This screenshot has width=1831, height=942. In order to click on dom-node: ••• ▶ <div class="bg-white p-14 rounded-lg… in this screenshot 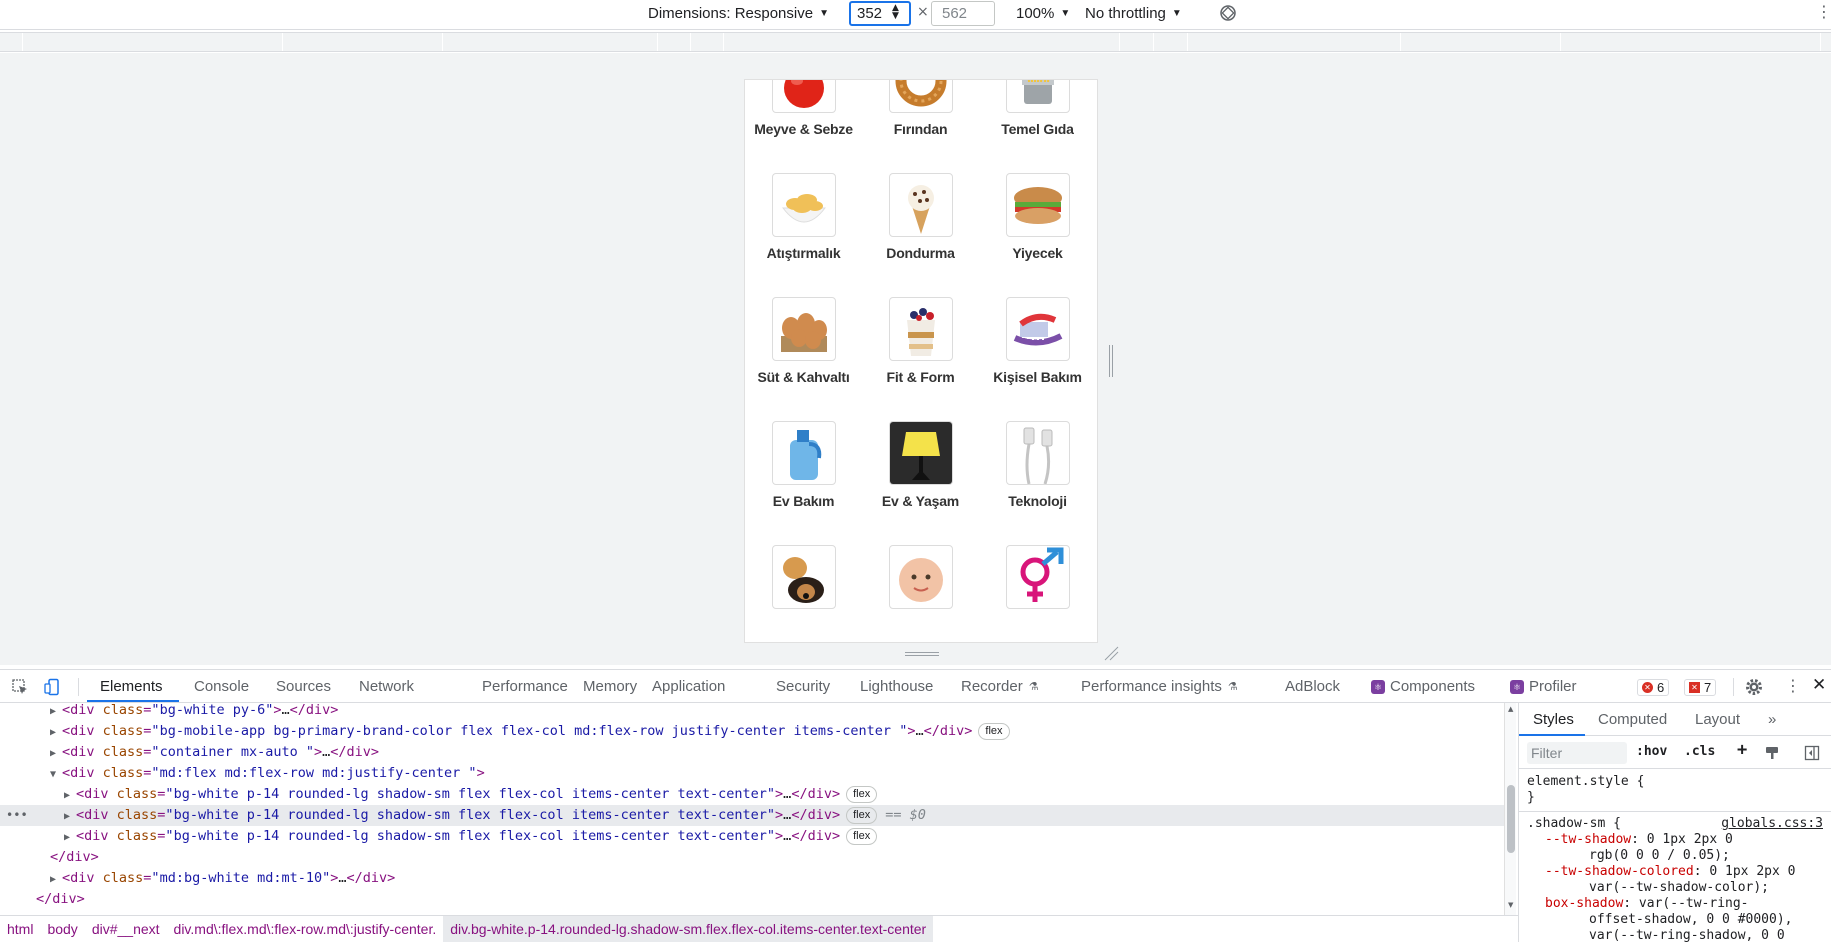, I will do `click(754, 815)`.